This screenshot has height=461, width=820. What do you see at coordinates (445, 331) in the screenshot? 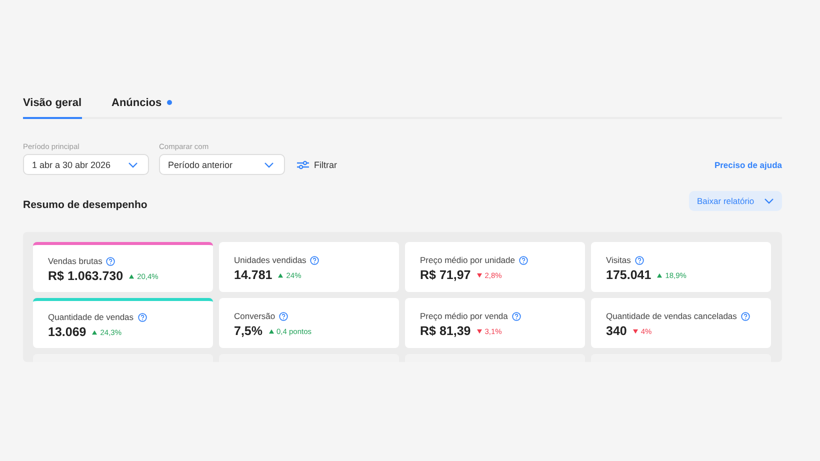
I see `metric-value: R$ 81,39` at bounding box center [445, 331].